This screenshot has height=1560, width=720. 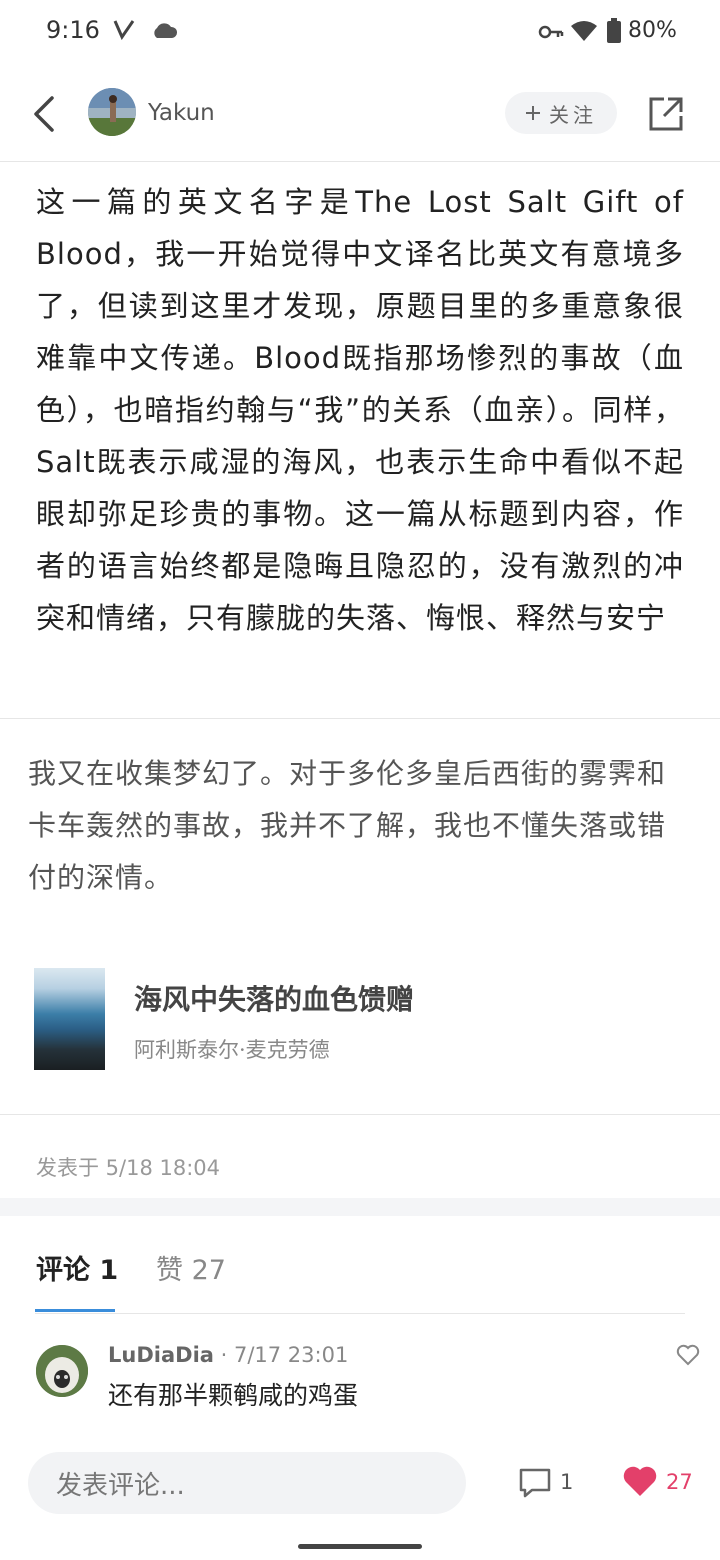 I want to click on comment-like-button, so click(x=688, y=1355).